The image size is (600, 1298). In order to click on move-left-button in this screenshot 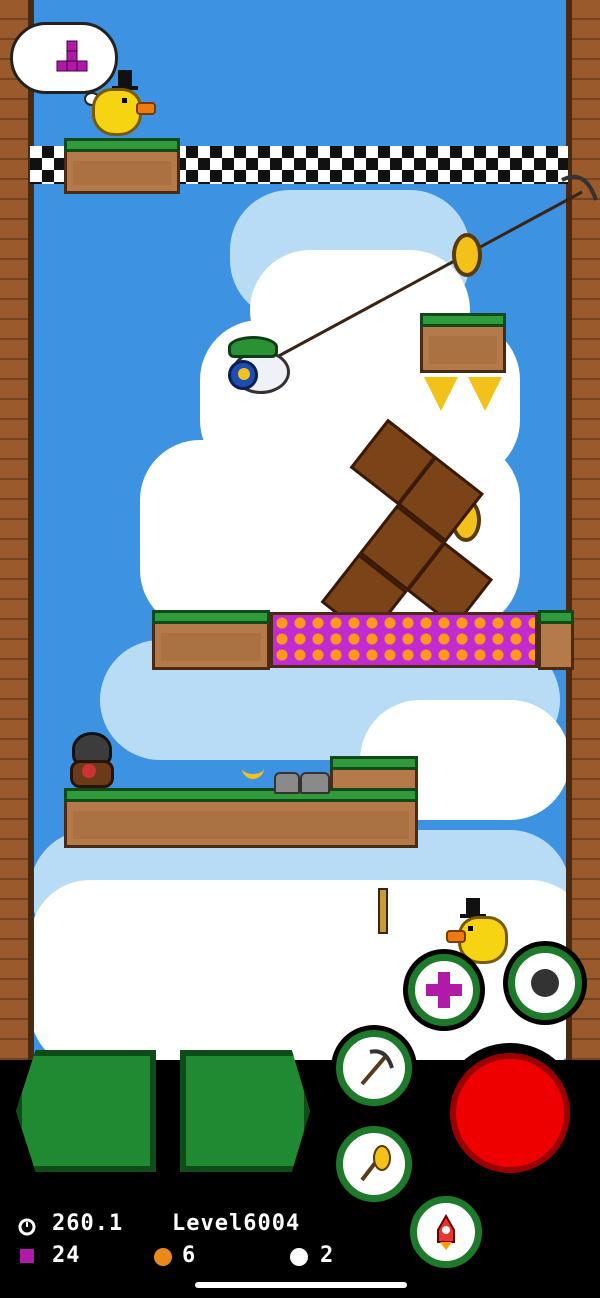, I will do `click(86, 1111)`.